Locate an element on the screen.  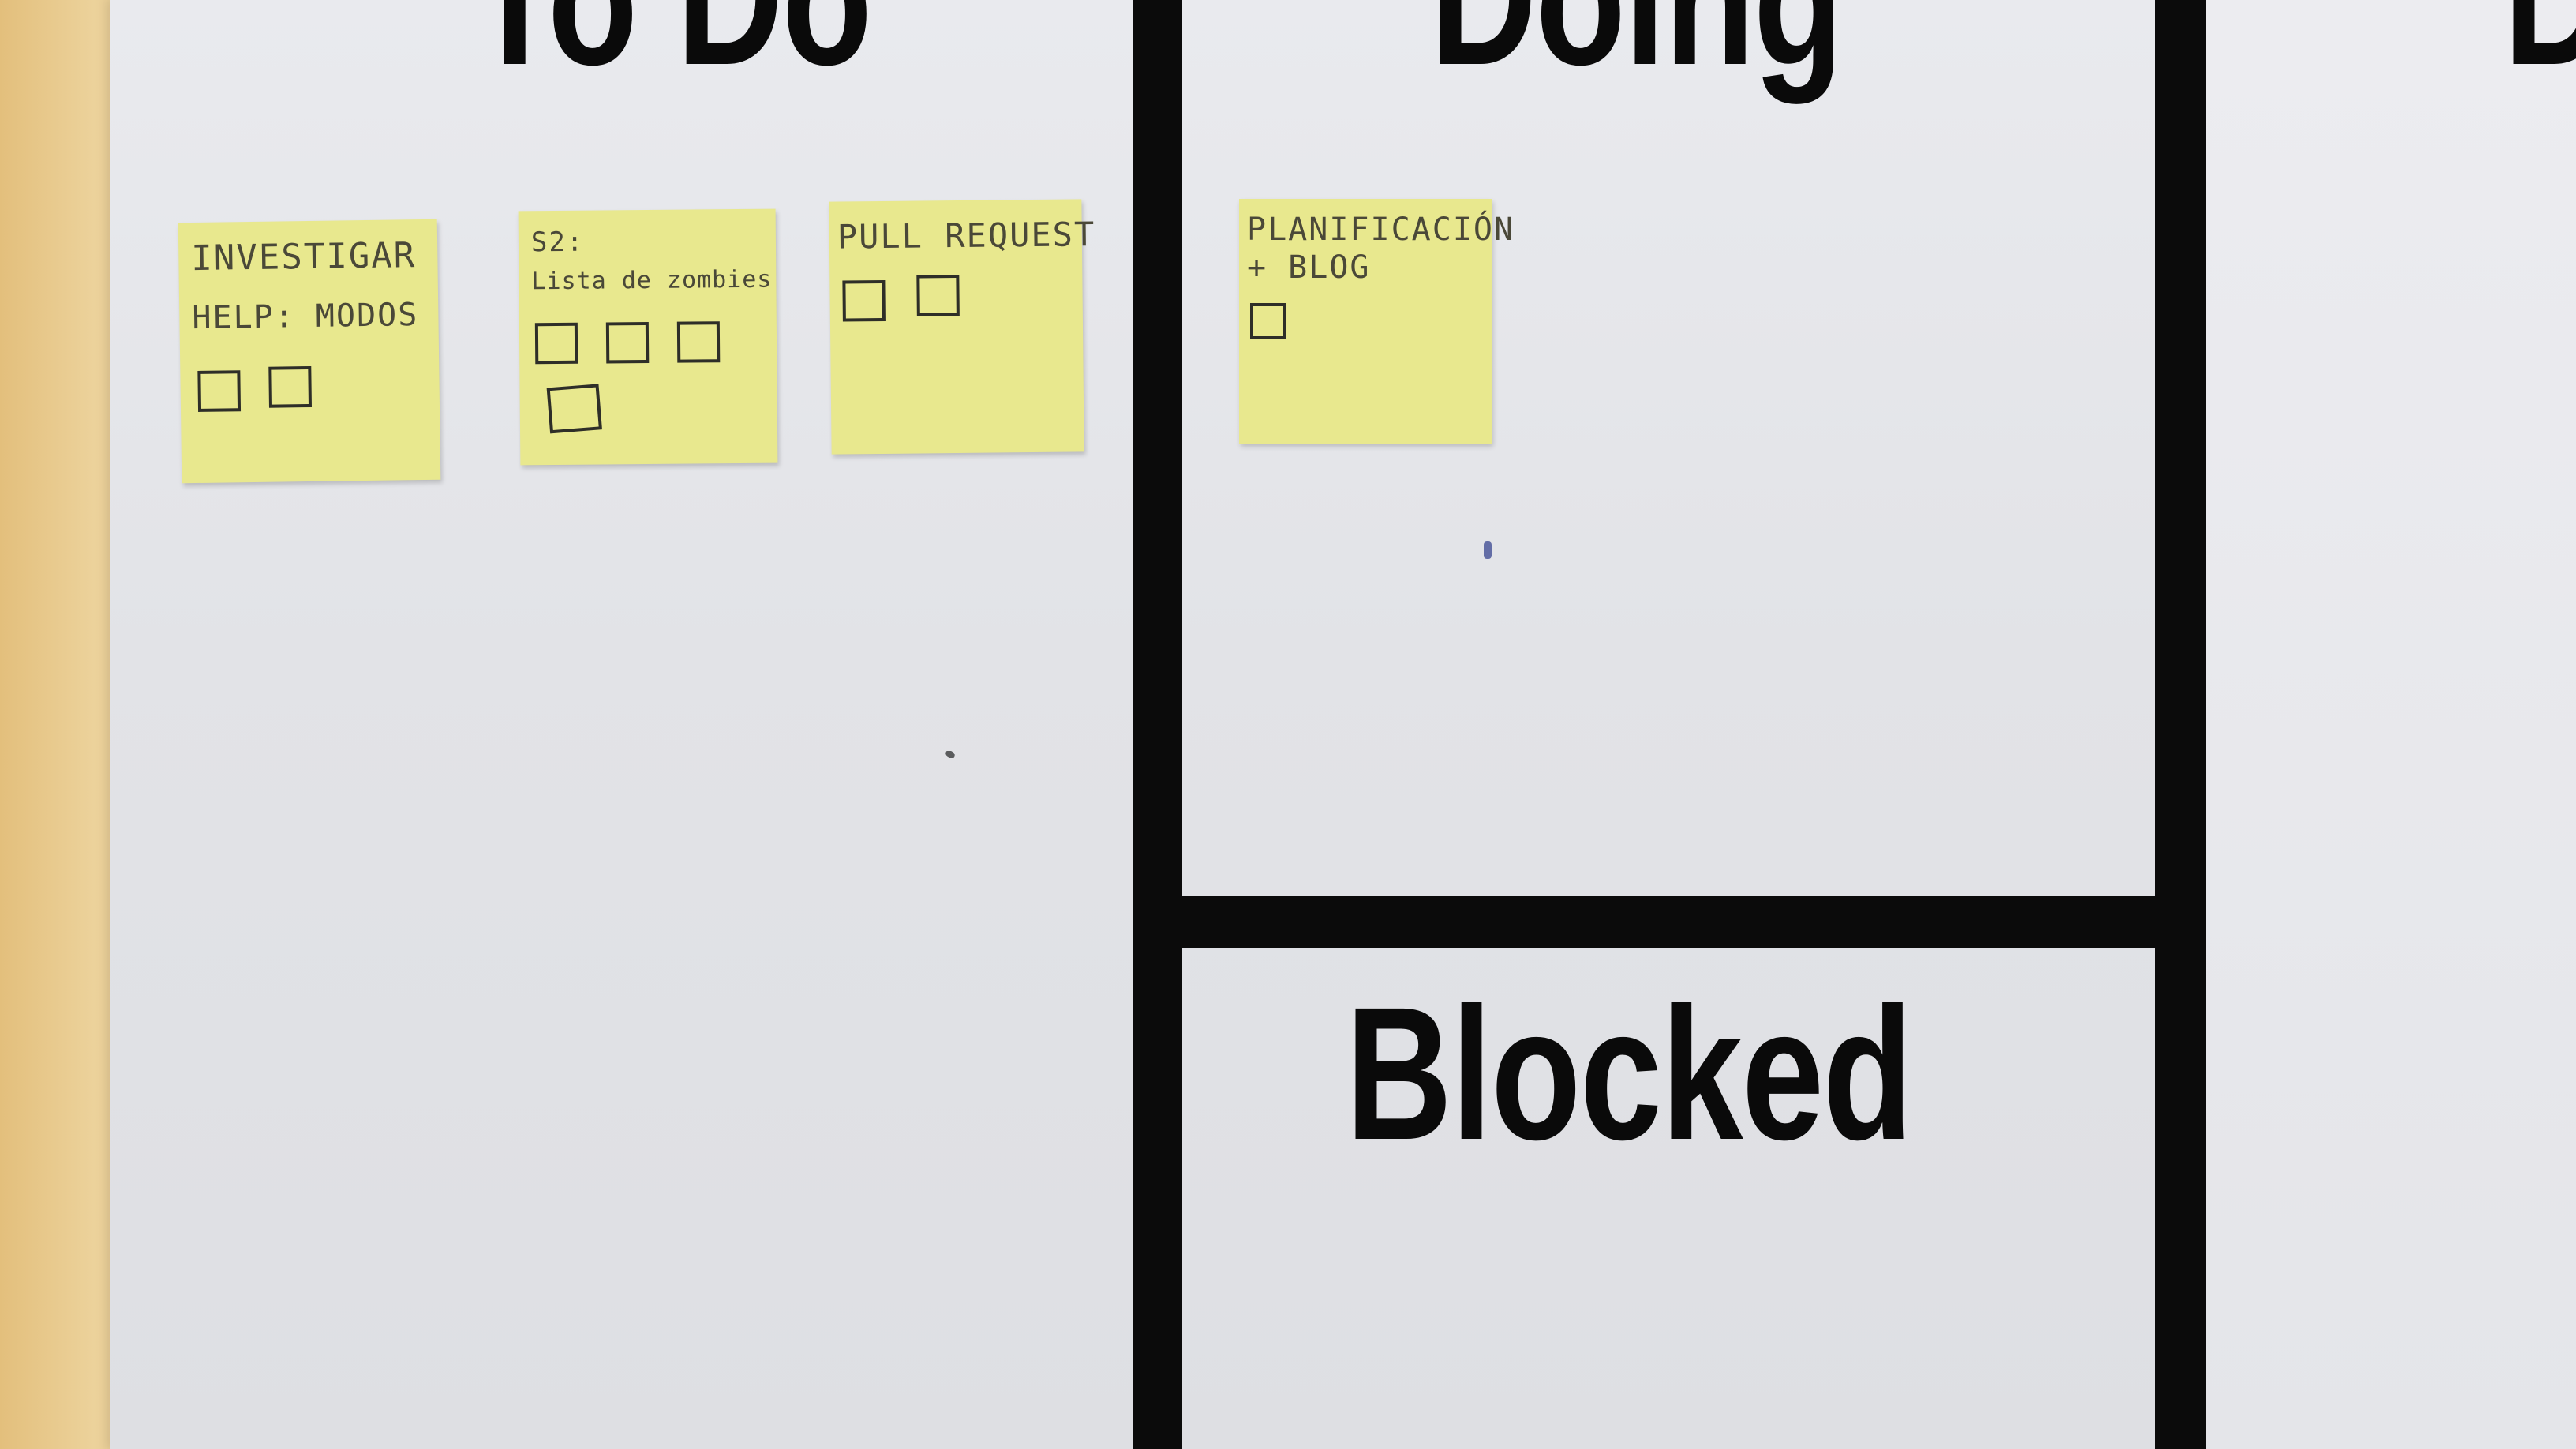
column-heading-doing: Doing is located at coordinates (1637, 46).